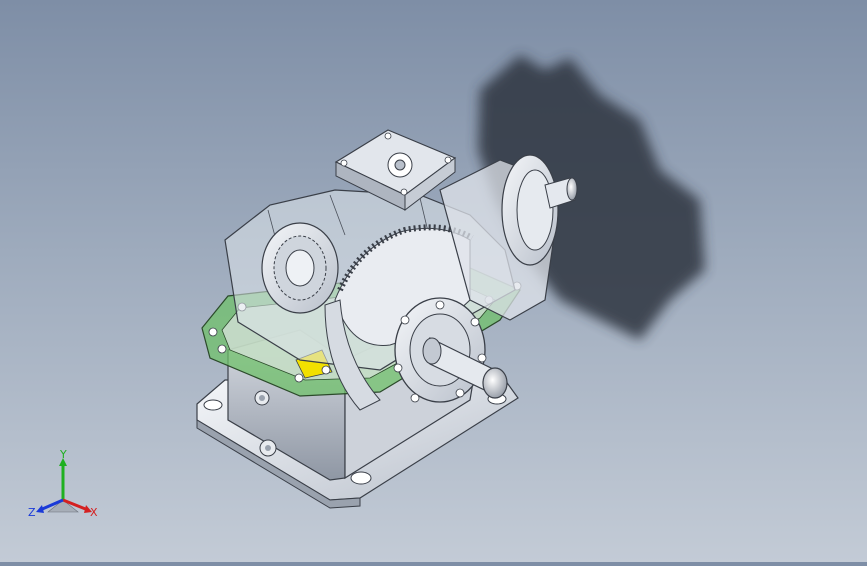 This screenshot has width=867, height=566. What do you see at coordinates (32, 512) in the screenshot?
I see `triad-z-label: Z` at bounding box center [32, 512].